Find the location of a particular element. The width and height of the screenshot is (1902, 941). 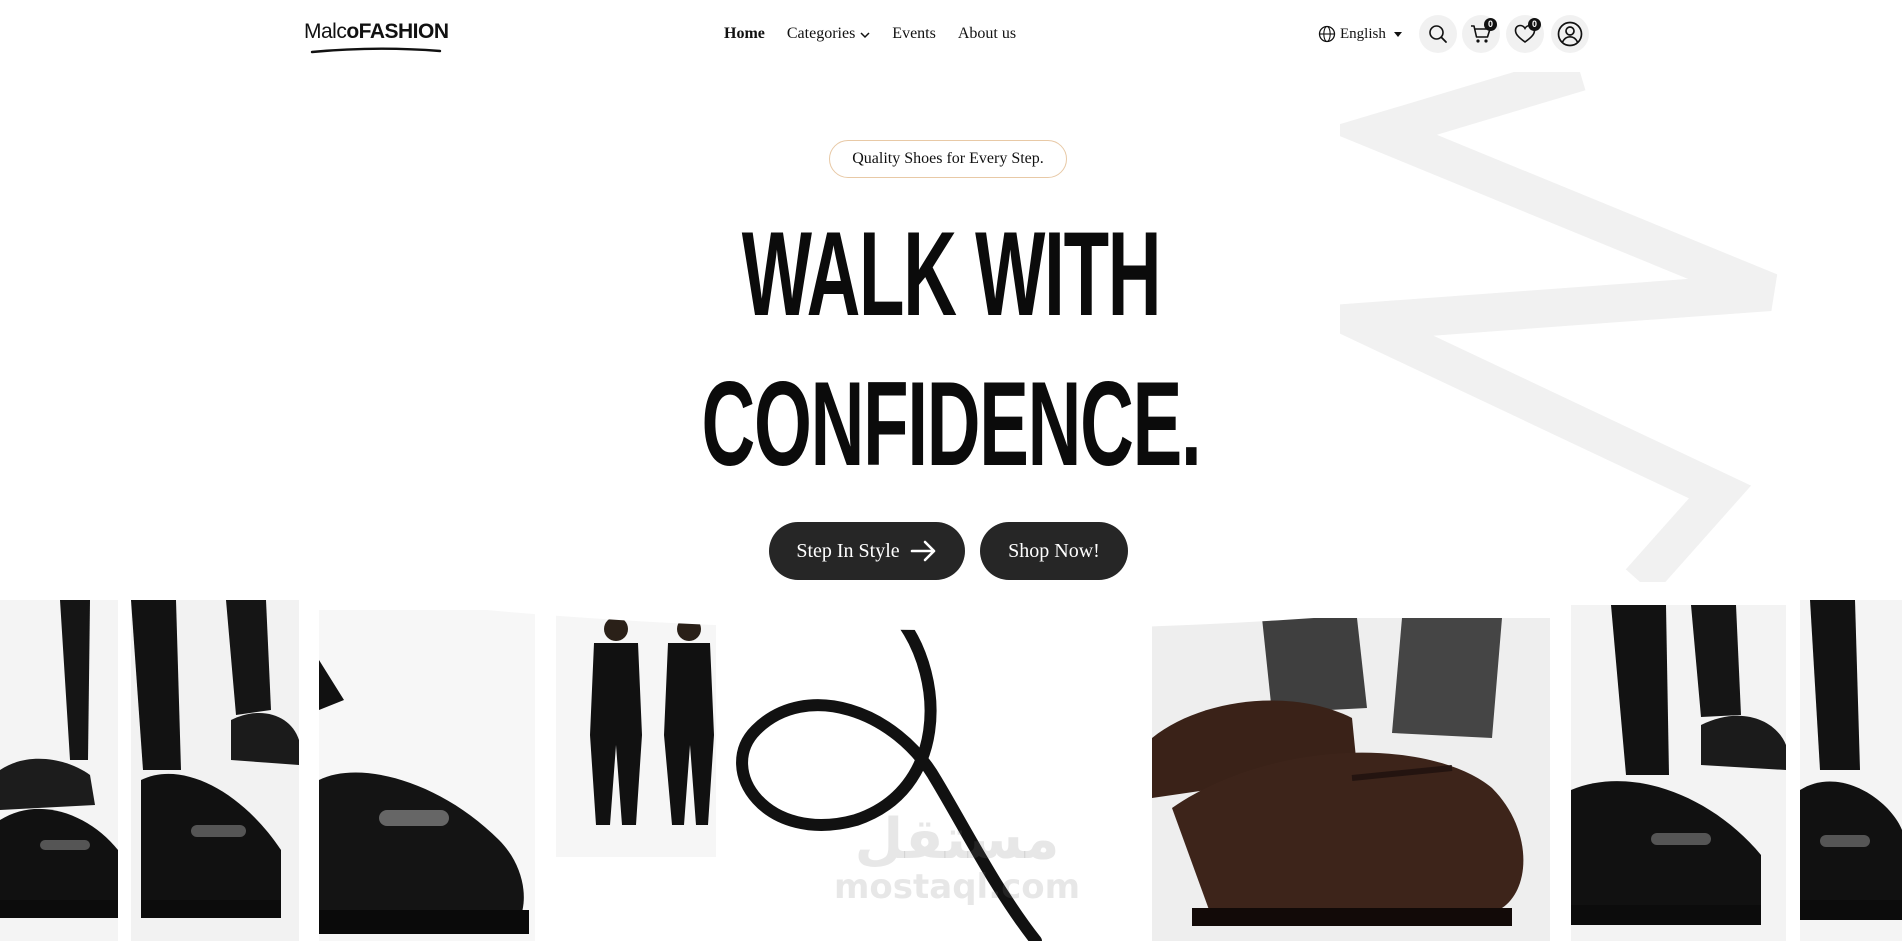

language-selector: English is located at coordinates (1360, 34).